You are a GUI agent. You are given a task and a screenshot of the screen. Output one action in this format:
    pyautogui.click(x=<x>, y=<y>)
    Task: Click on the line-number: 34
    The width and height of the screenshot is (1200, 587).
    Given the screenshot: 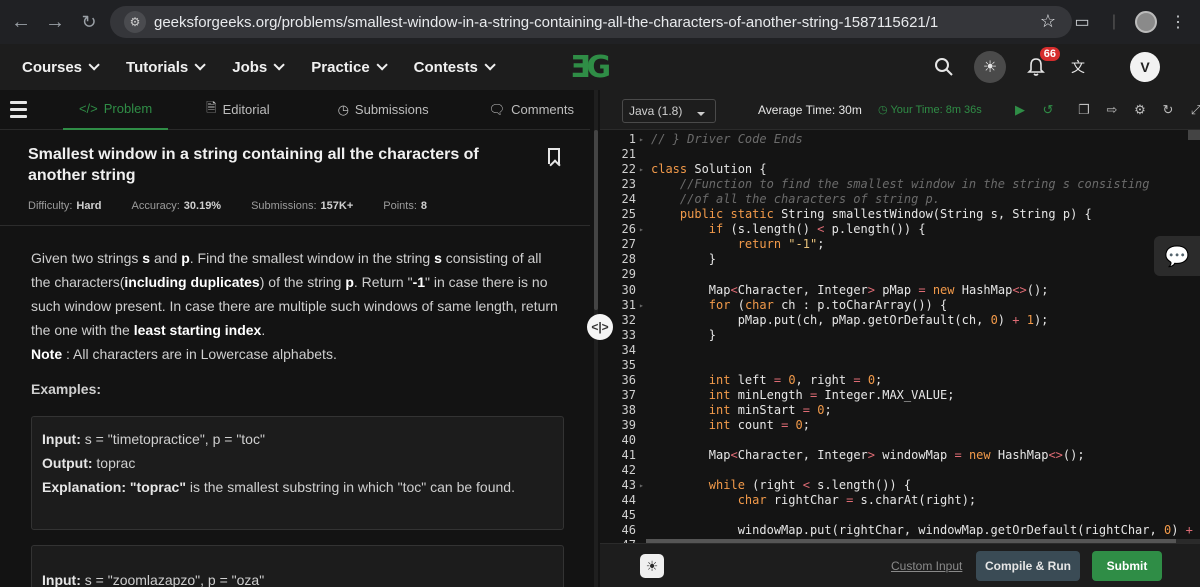 What is the action you would take?
    pyautogui.click(x=628, y=349)
    